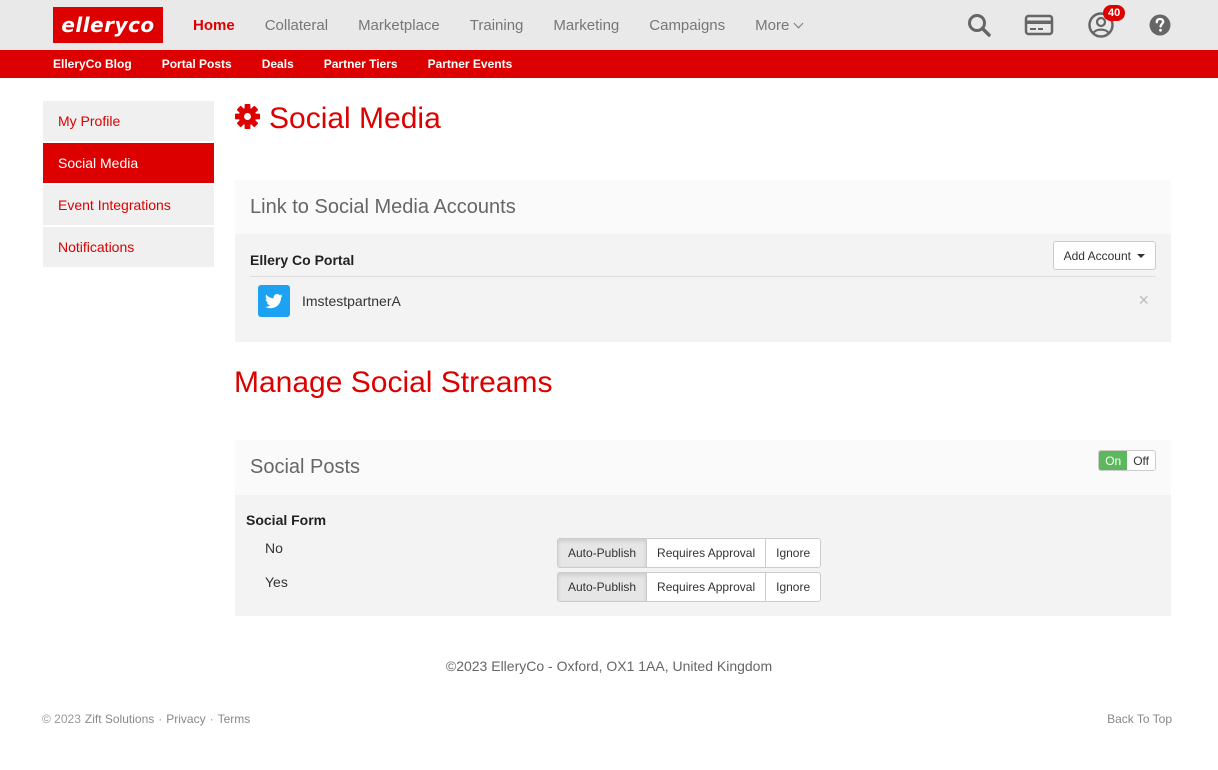 Image resolution: width=1218 pixels, height=770 pixels. What do you see at coordinates (798, 23) in the screenshot?
I see `chevron-down-icon` at bounding box center [798, 23].